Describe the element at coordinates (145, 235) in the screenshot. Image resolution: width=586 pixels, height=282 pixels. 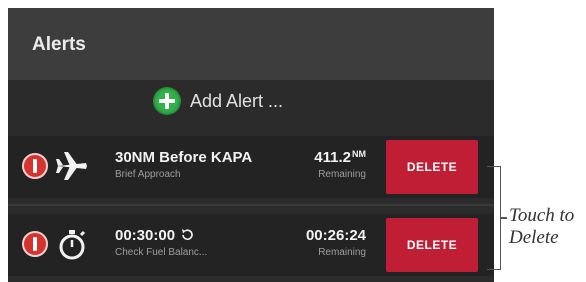
I see `alert-title-text: 00:30:00` at that location.